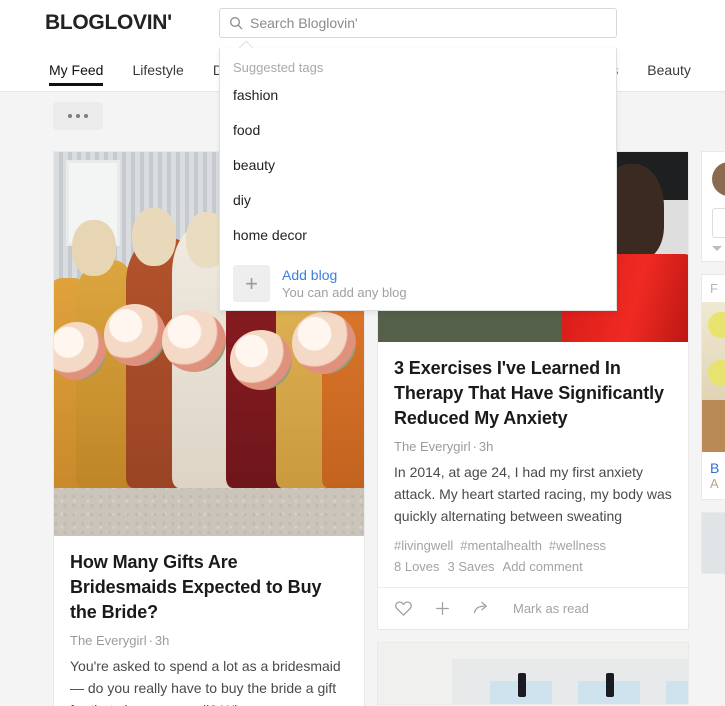 This screenshot has height=706, width=725. What do you see at coordinates (418, 279) in the screenshot?
I see `add-blog-row: + Add blog You can add any blog` at bounding box center [418, 279].